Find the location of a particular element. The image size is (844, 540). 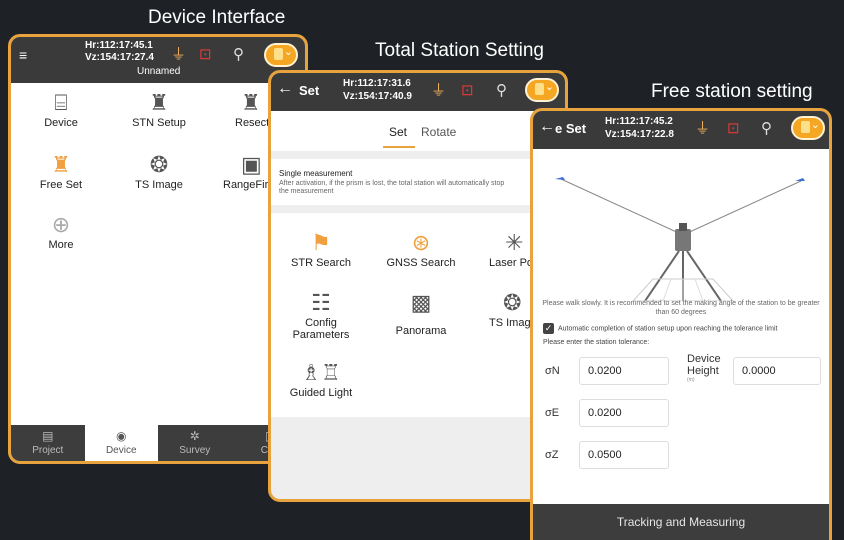

plus-icon: ⊕ is located at coordinates (61, 224).